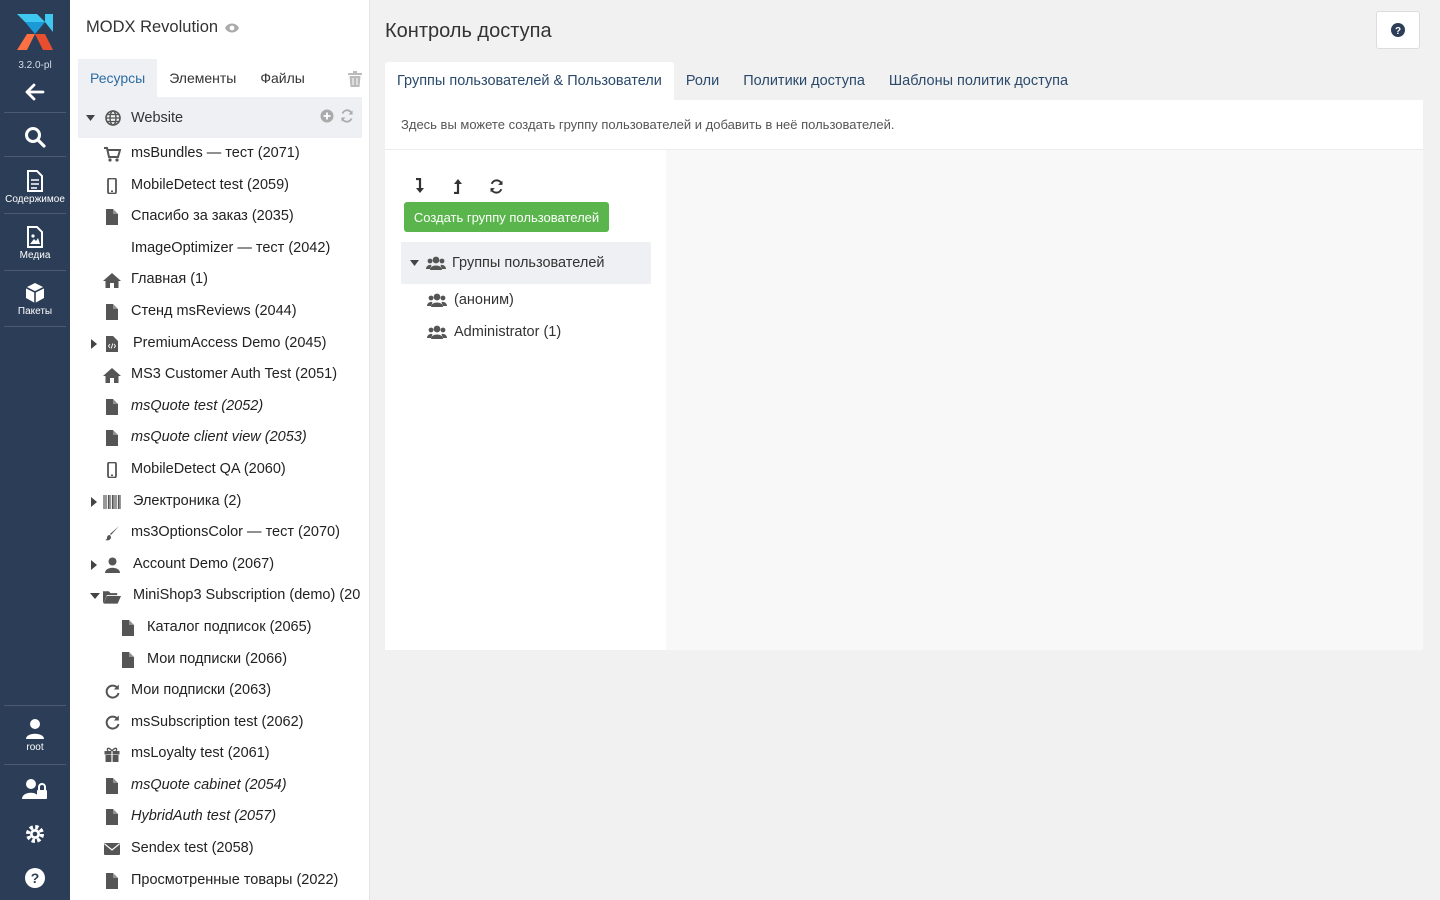  What do you see at coordinates (35, 255) in the screenshot?
I see `media-menu-label: Медиа` at bounding box center [35, 255].